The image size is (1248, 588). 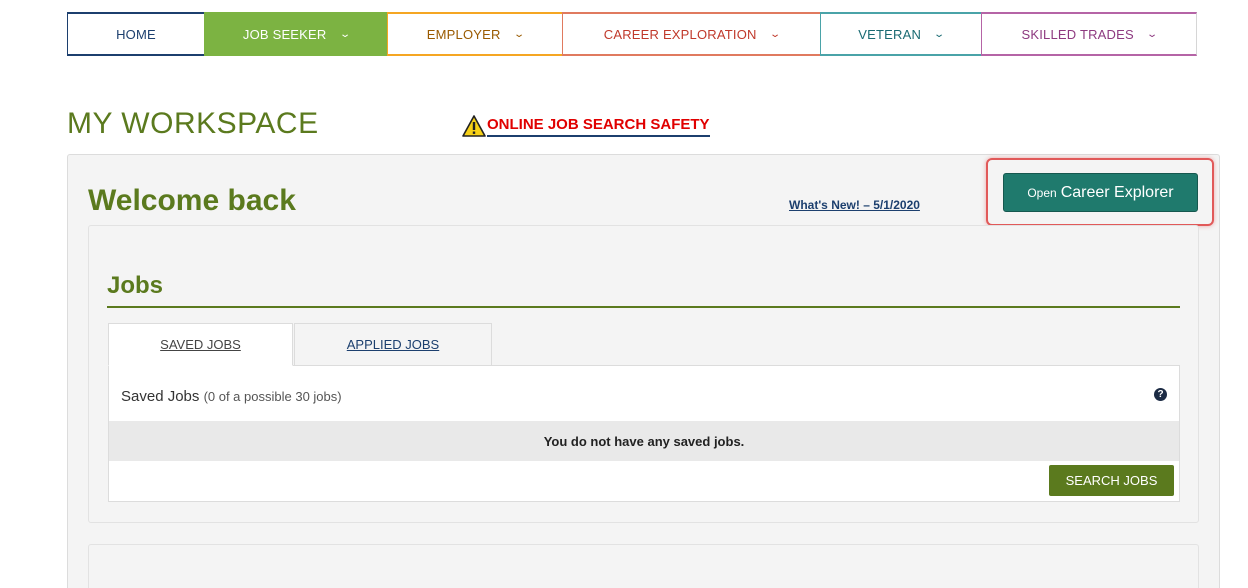 What do you see at coordinates (192, 200) in the screenshot?
I see `welcome-heading: Welcome back` at bounding box center [192, 200].